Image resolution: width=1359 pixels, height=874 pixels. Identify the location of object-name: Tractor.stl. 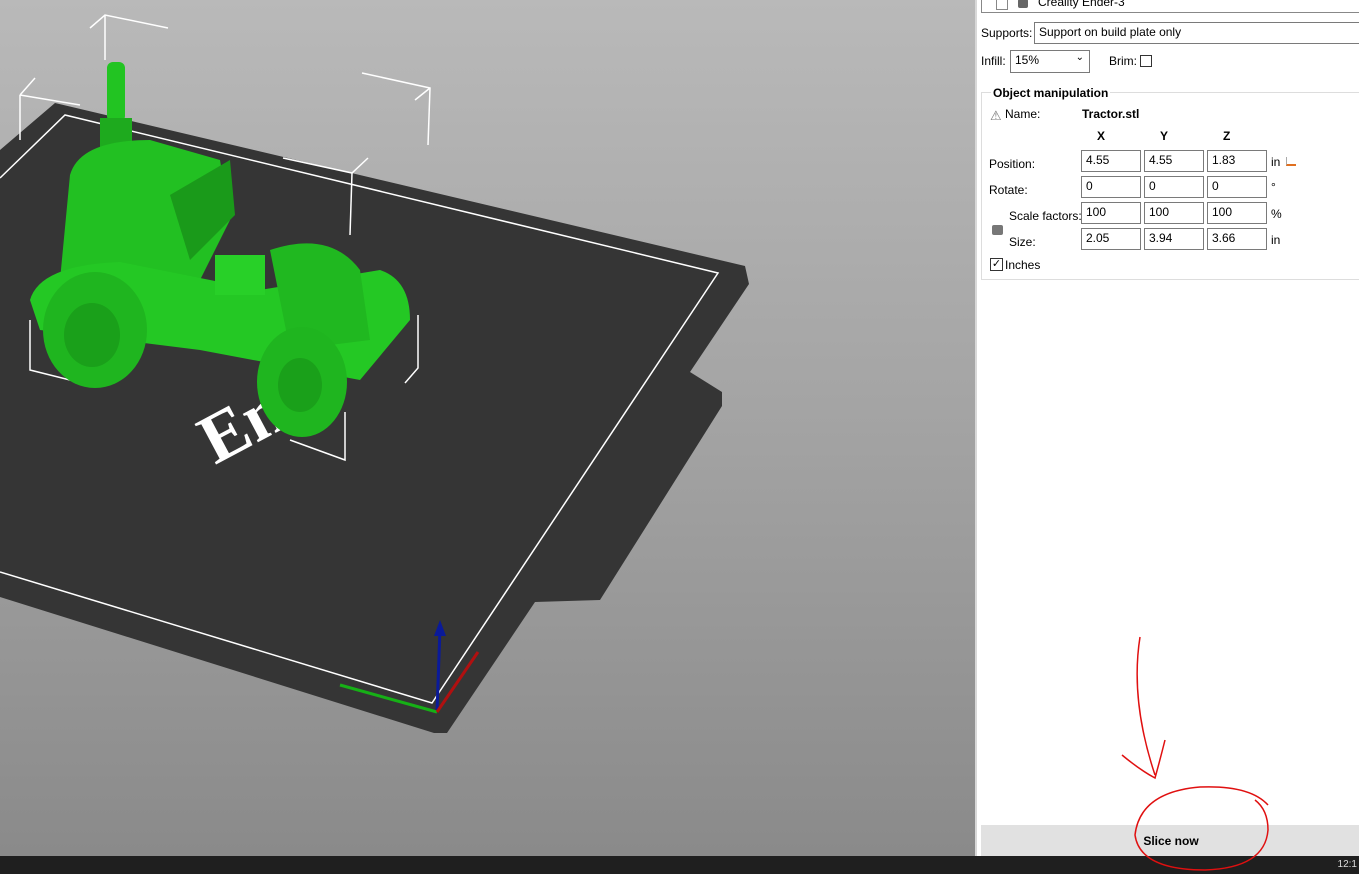
(1111, 114).